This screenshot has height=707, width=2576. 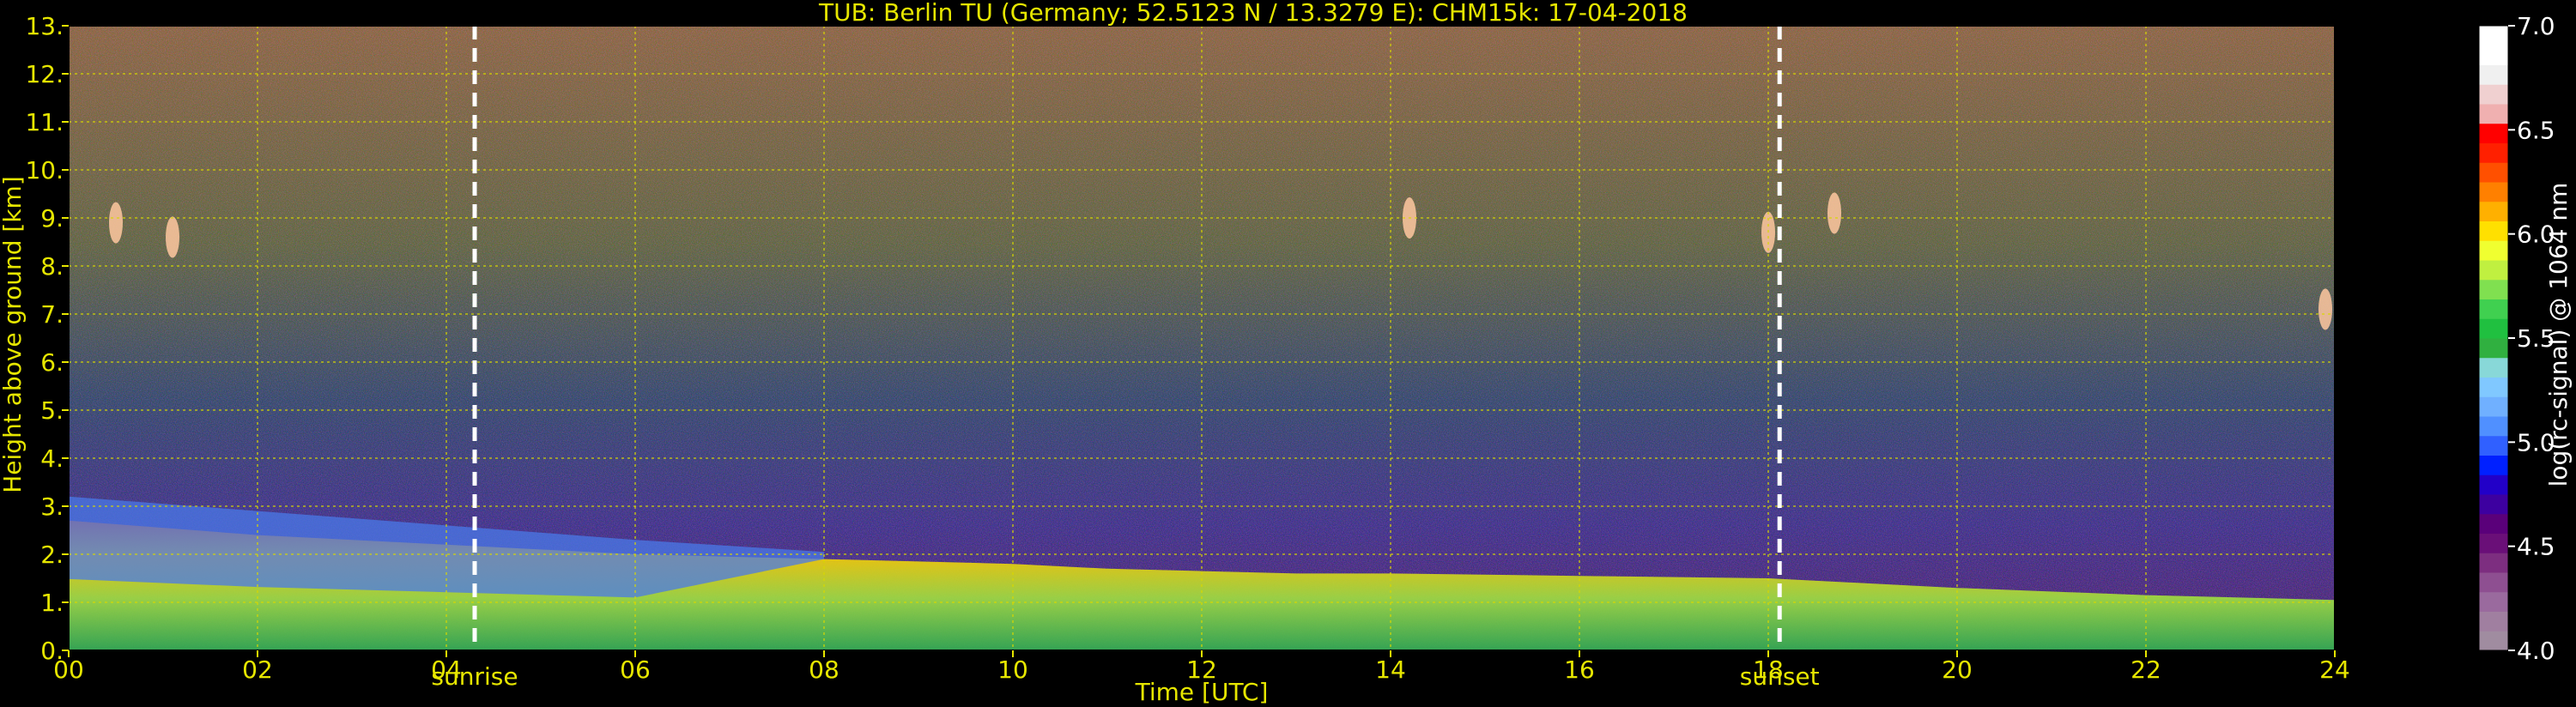 What do you see at coordinates (44, 26) in the screenshot?
I see `y-tick-label: 13.` at bounding box center [44, 26].